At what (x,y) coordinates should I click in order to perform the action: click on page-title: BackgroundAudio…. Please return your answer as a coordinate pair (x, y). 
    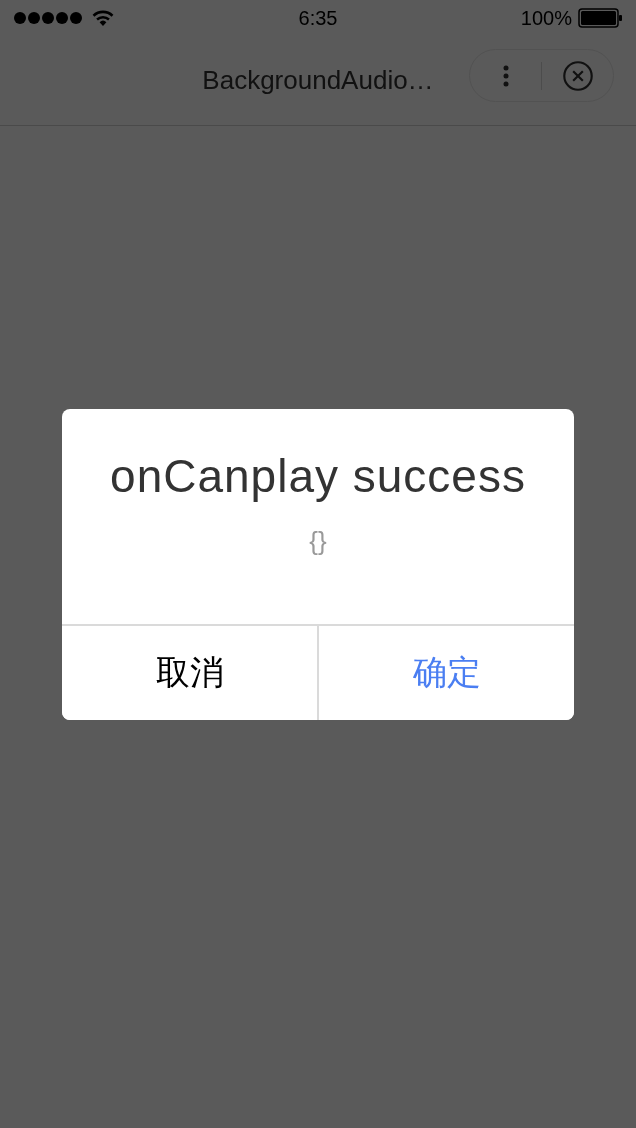
    Looking at the image, I should click on (318, 80).